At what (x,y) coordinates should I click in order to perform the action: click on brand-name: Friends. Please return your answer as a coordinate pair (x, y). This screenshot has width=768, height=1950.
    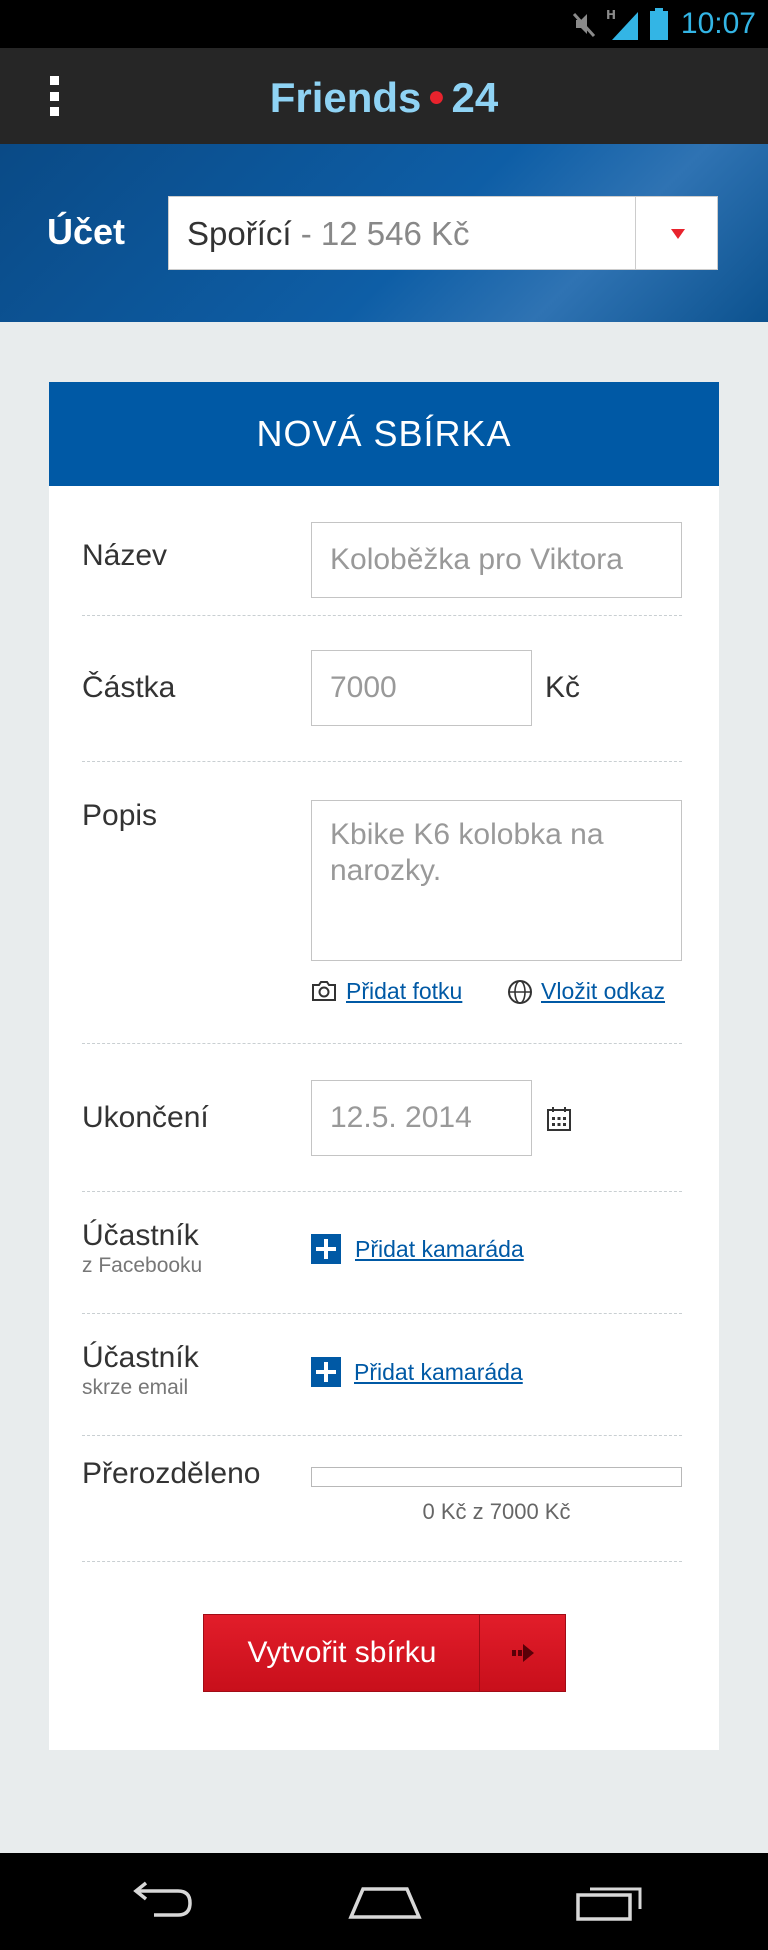
    Looking at the image, I should click on (345, 97).